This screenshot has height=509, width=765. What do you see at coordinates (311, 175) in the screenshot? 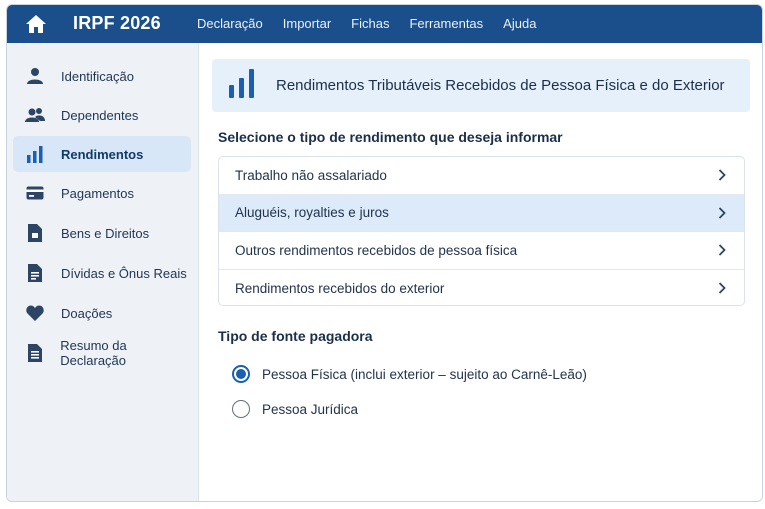
I see `option-label: Trabalho não assalariado` at bounding box center [311, 175].